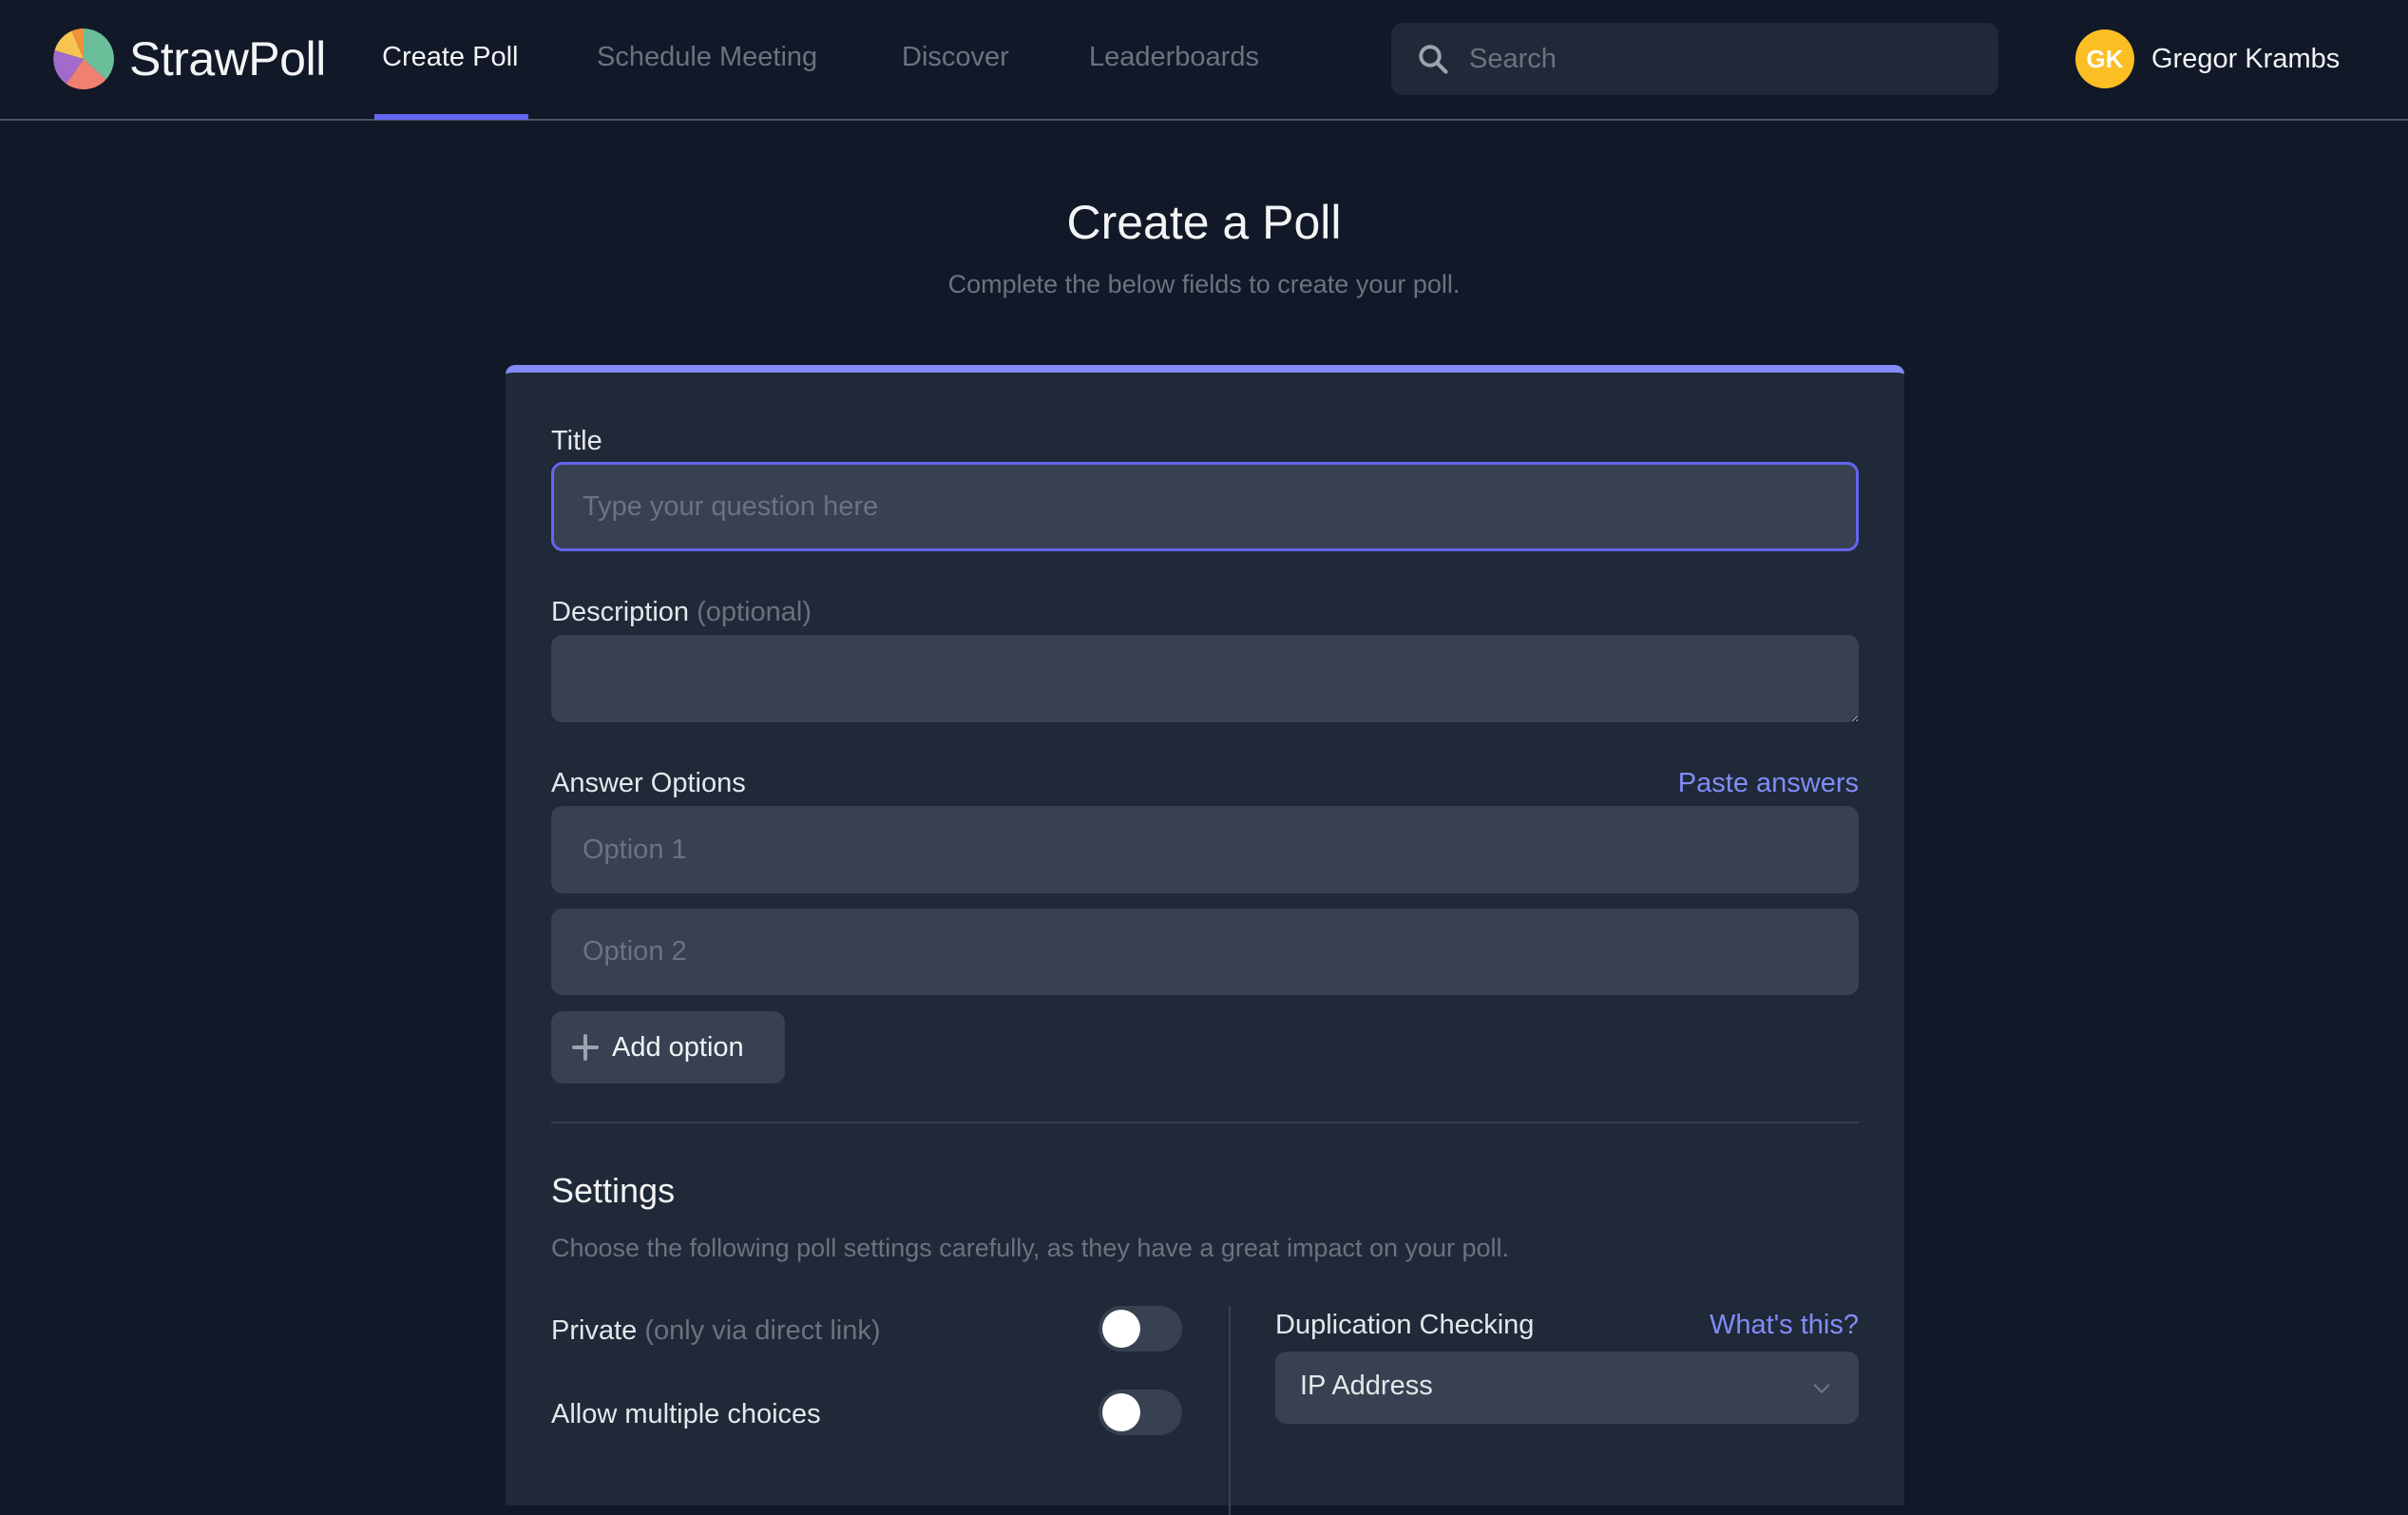  Describe the element at coordinates (1204, 222) in the screenshot. I see `page-title: Create a Poll` at that location.